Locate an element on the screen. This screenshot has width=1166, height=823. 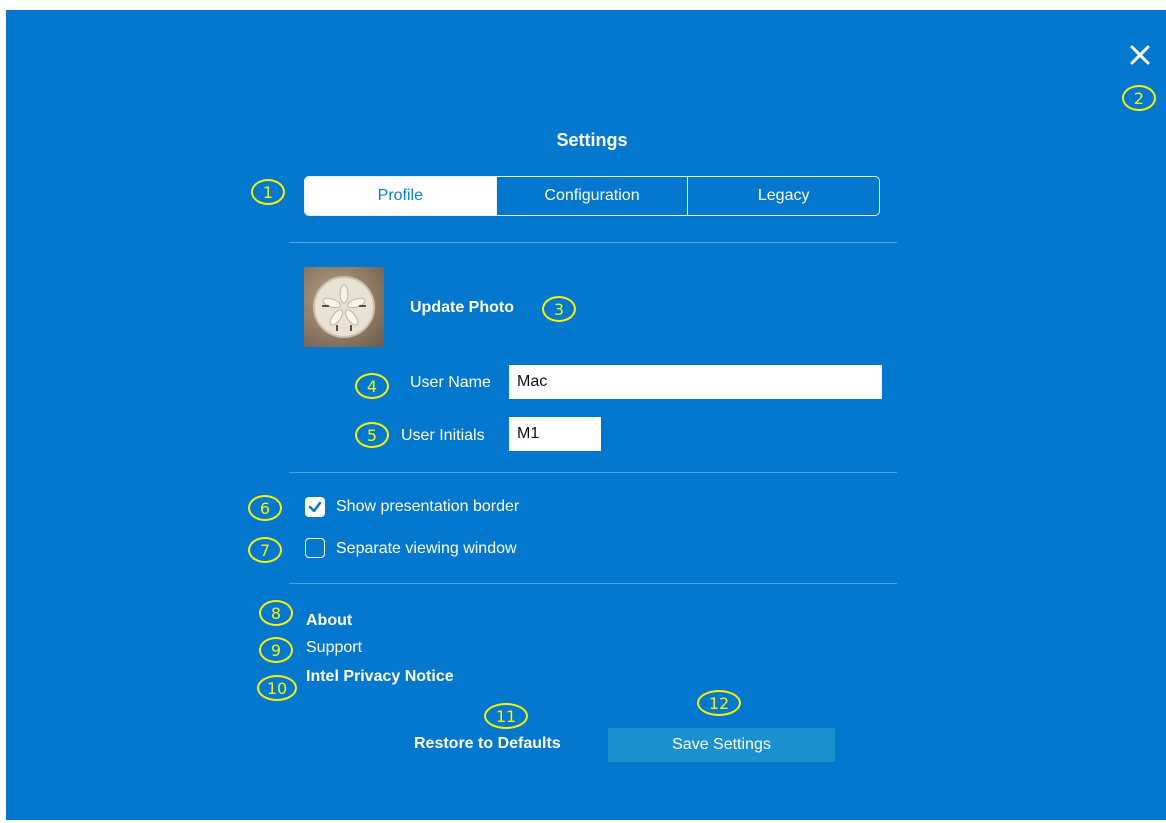
dialog-title: Settings is located at coordinates (592, 140).